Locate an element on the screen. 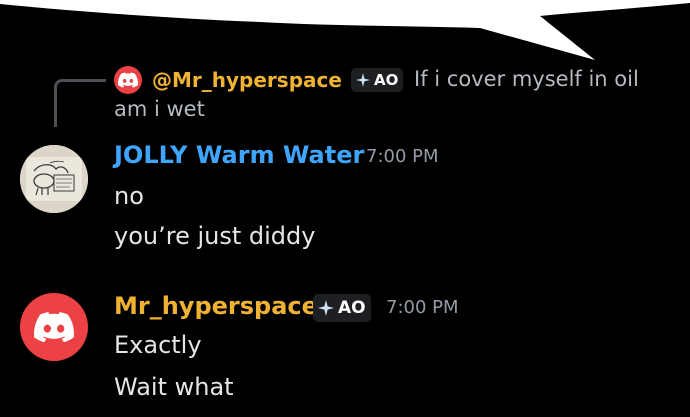 The height and width of the screenshot is (417, 690). reply-connector-line is located at coordinates (80, 103).